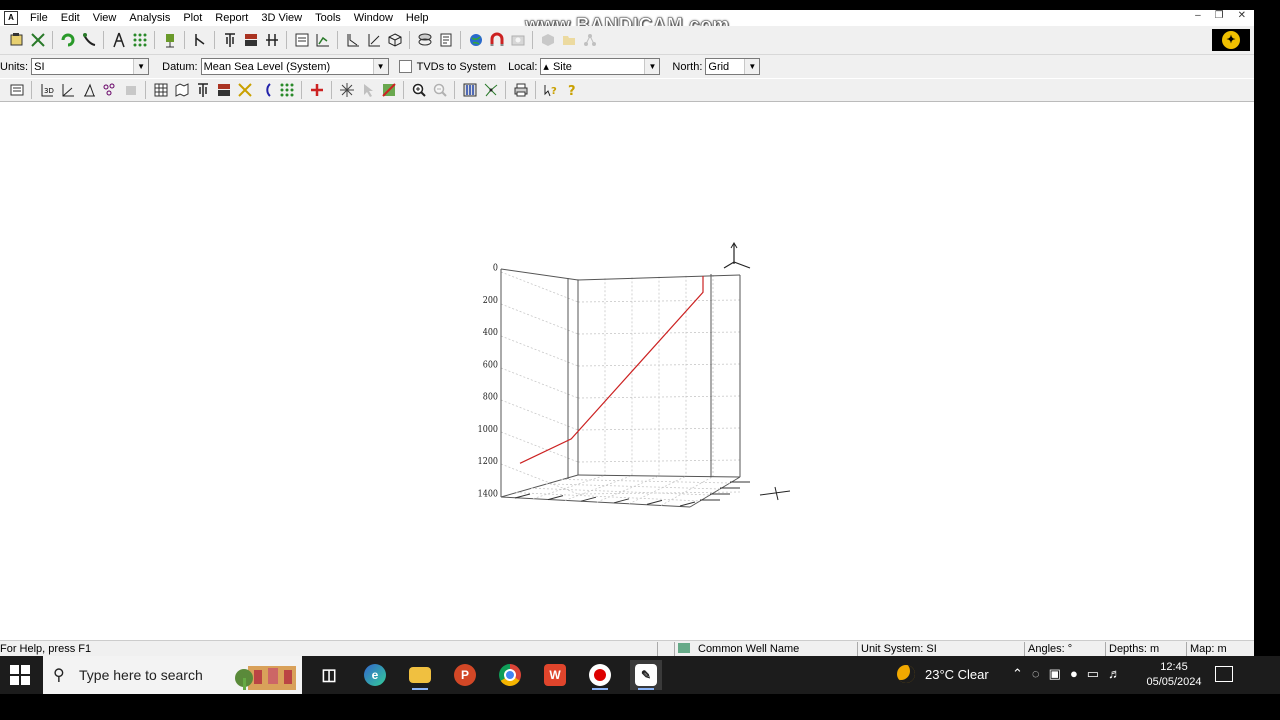 The image size is (1280, 720). What do you see at coordinates (395, 40) in the screenshot?
I see `3d-view-icon` at bounding box center [395, 40].